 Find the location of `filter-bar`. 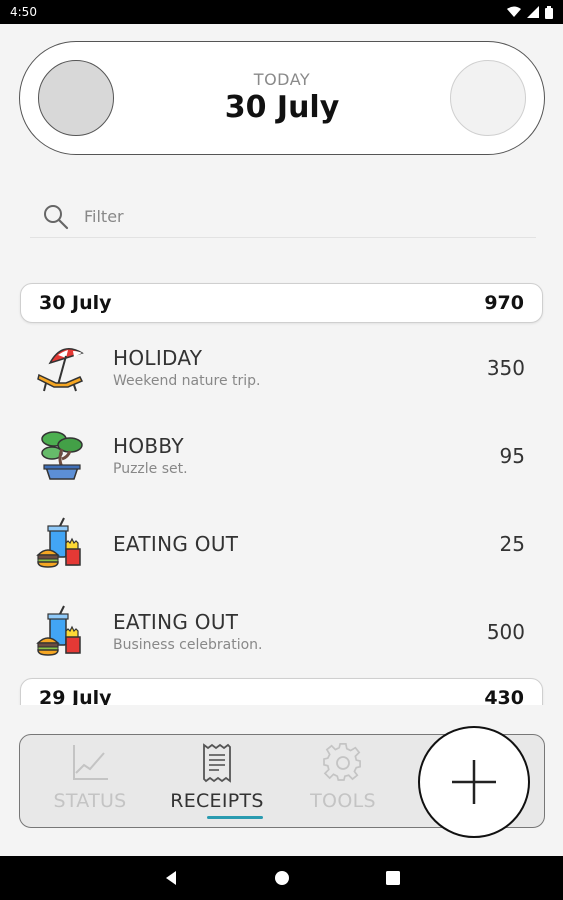

filter-bar is located at coordinates (283, 217).